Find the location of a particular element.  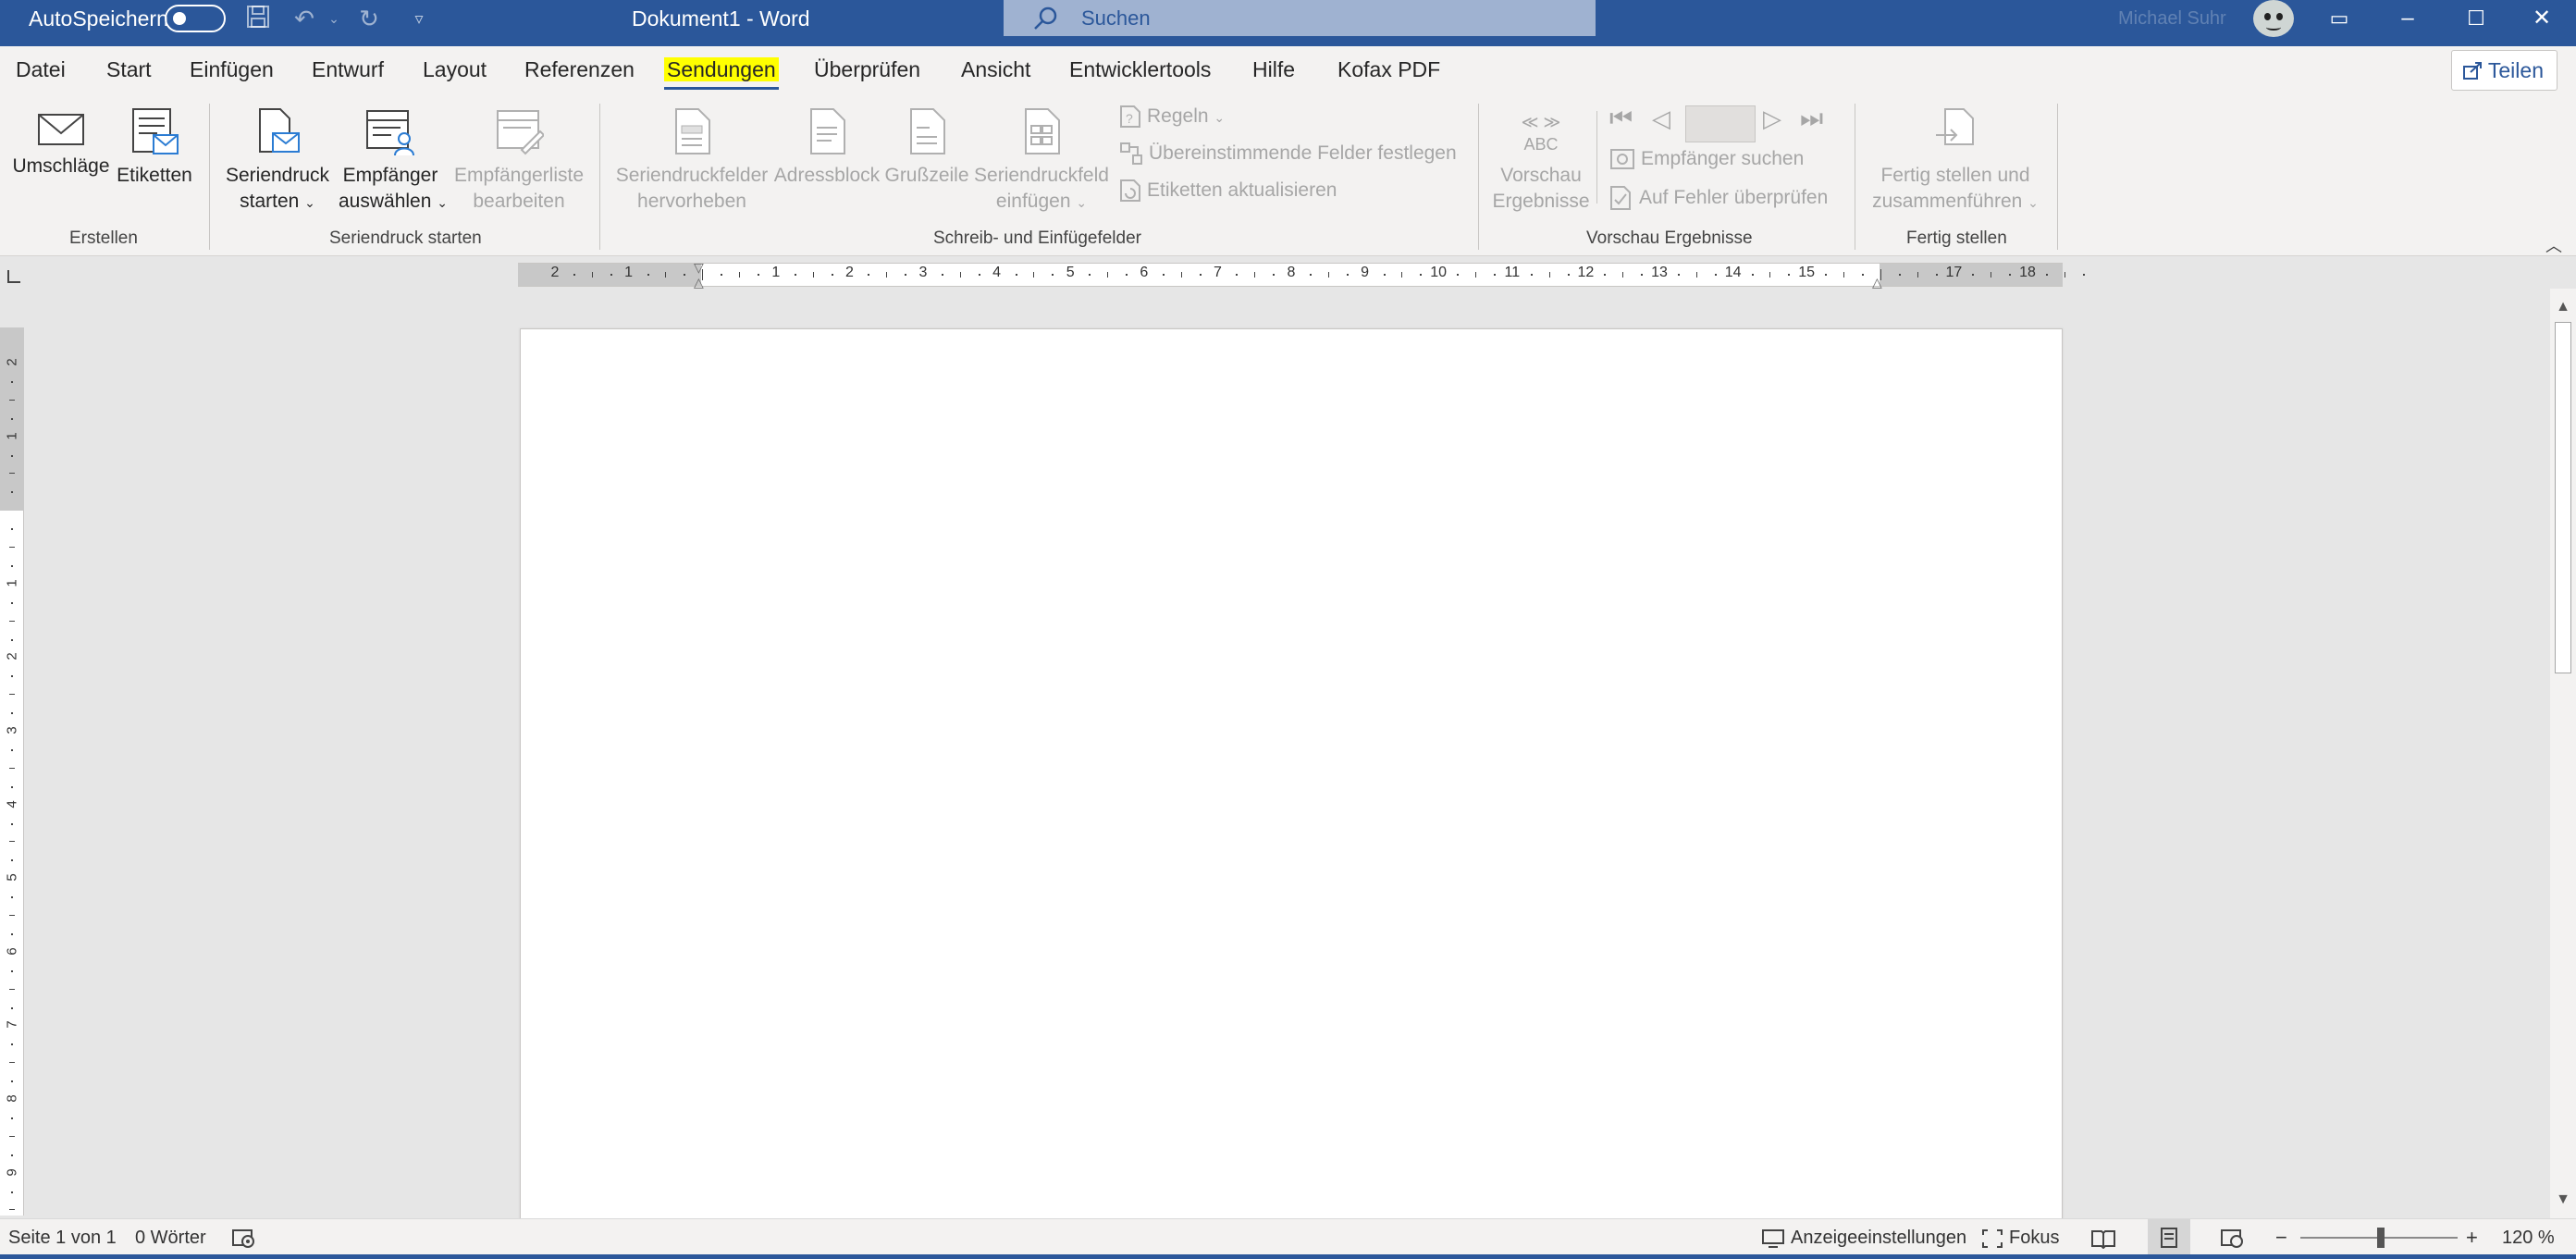

user-name: Michael Suhr is located at coordinates (2172, 19).